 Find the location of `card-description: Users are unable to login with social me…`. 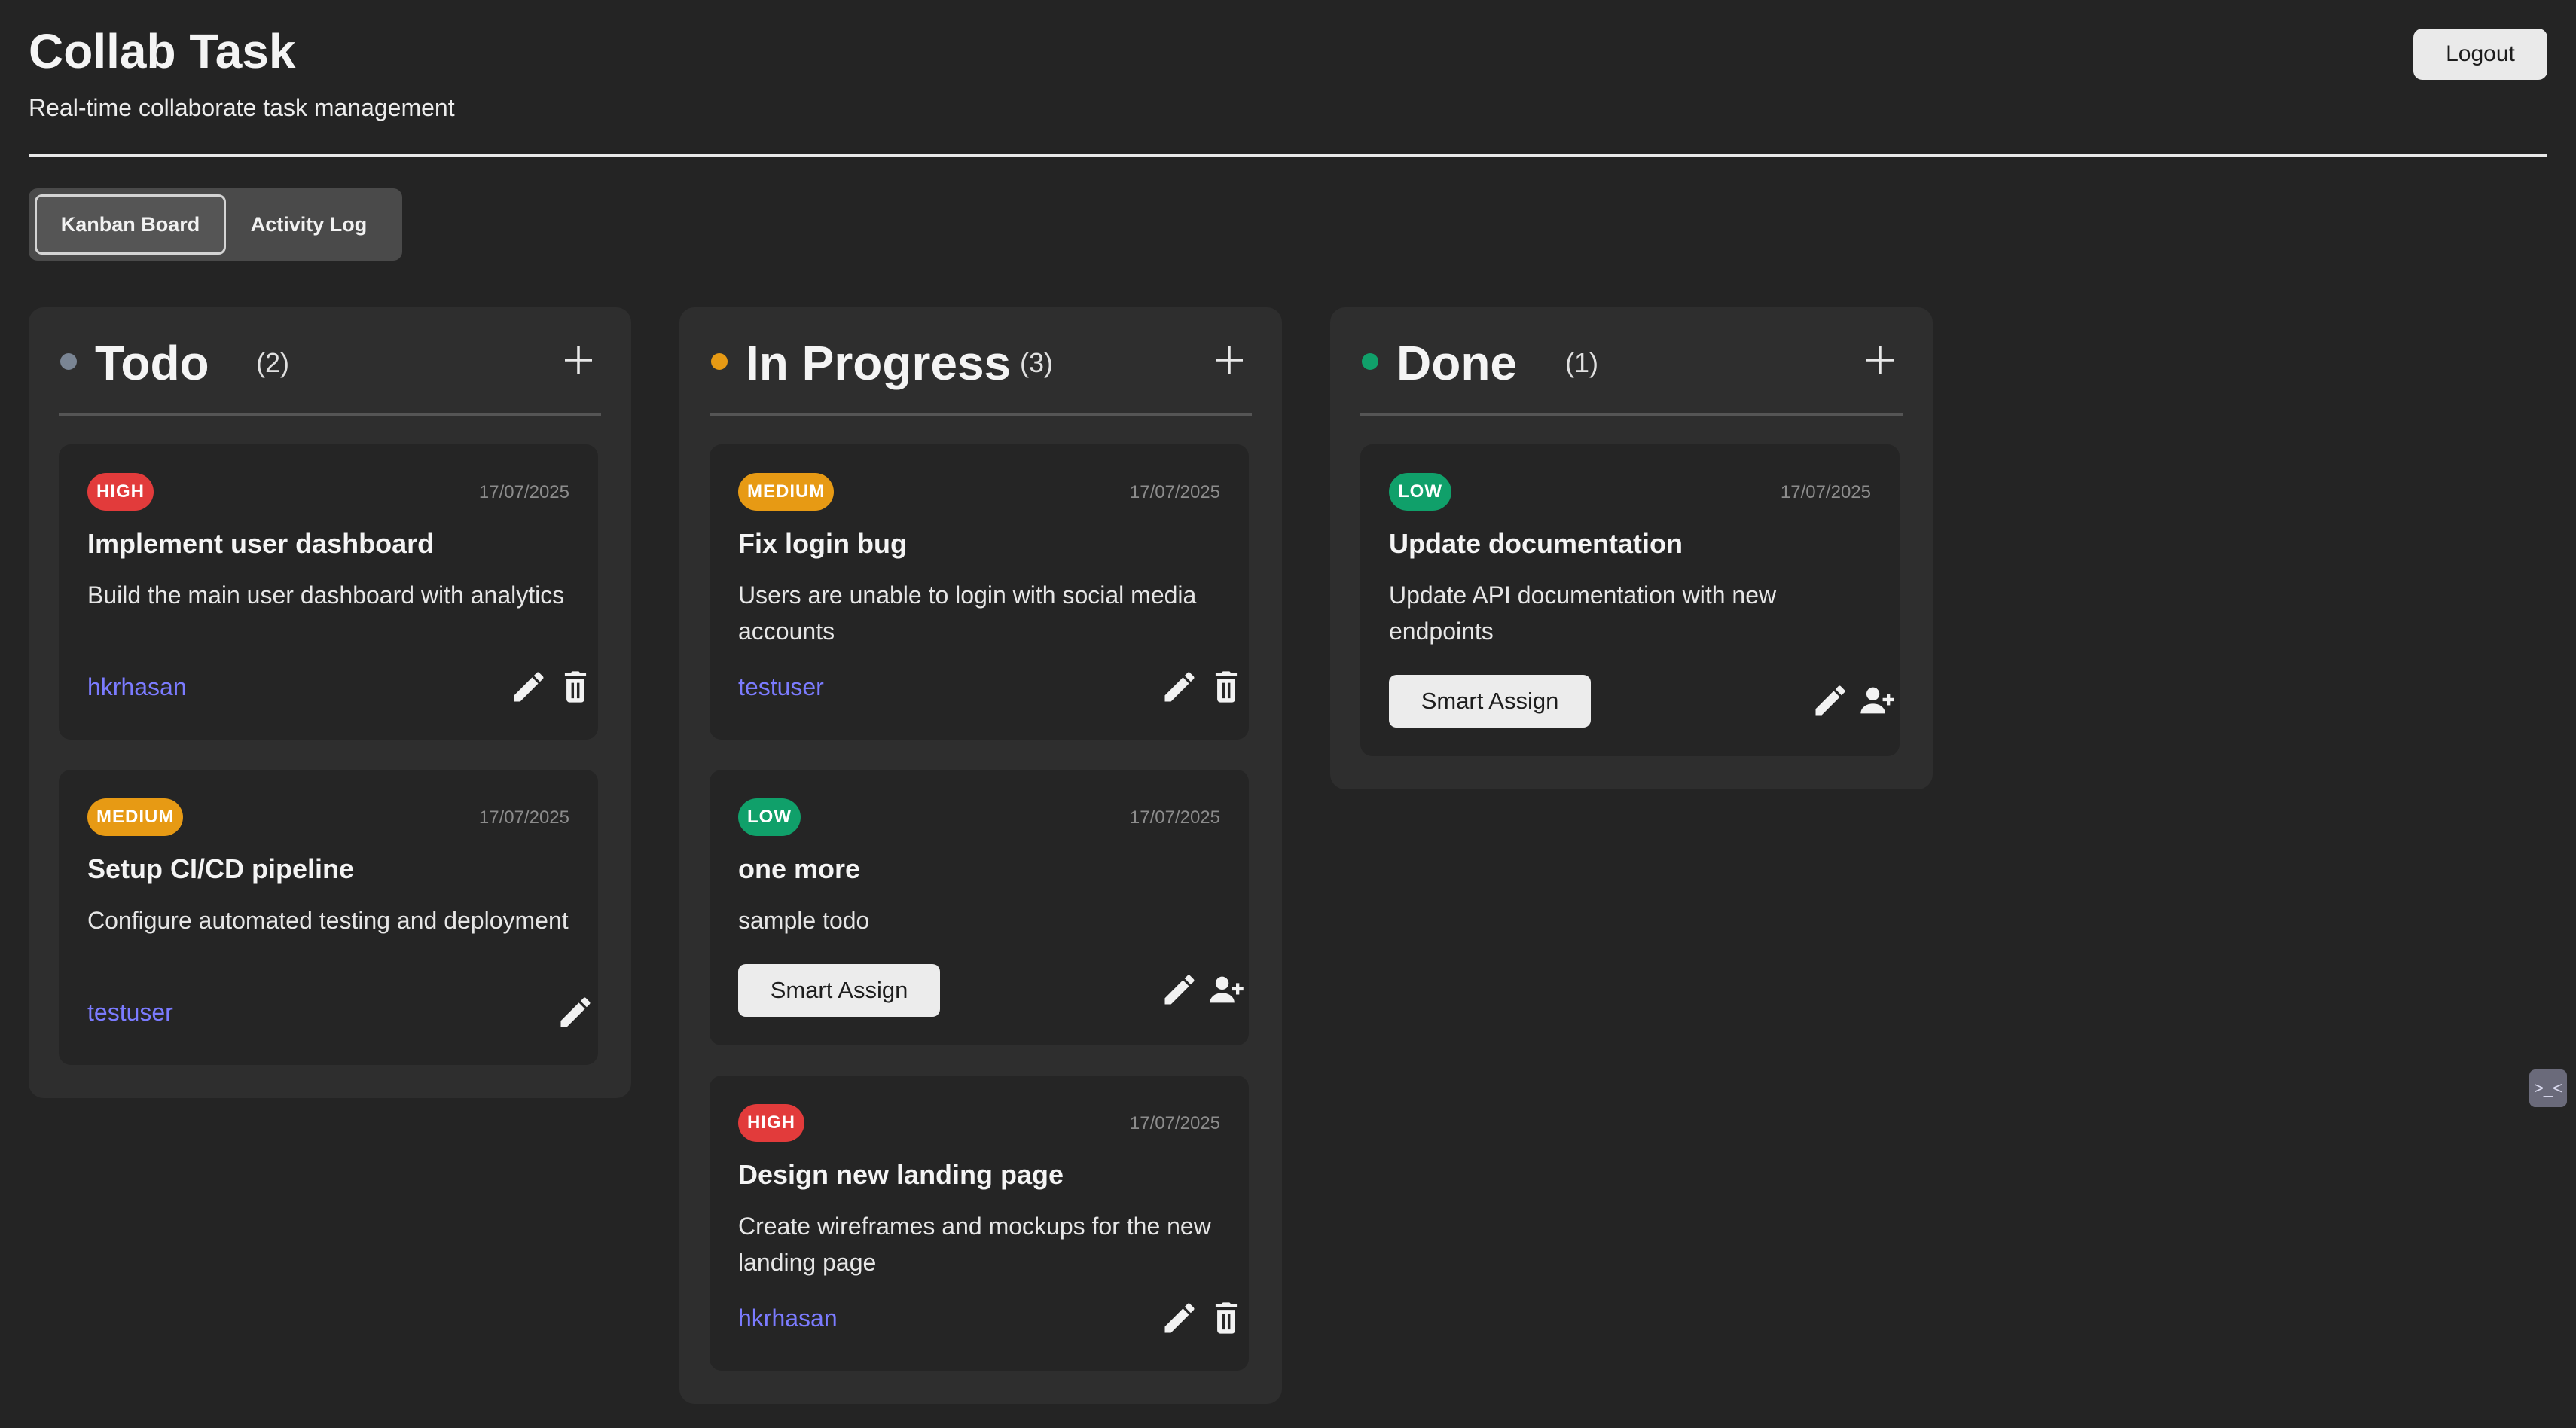

card-description: Users are unable to login with social me… is located at coordinates (968, 613).